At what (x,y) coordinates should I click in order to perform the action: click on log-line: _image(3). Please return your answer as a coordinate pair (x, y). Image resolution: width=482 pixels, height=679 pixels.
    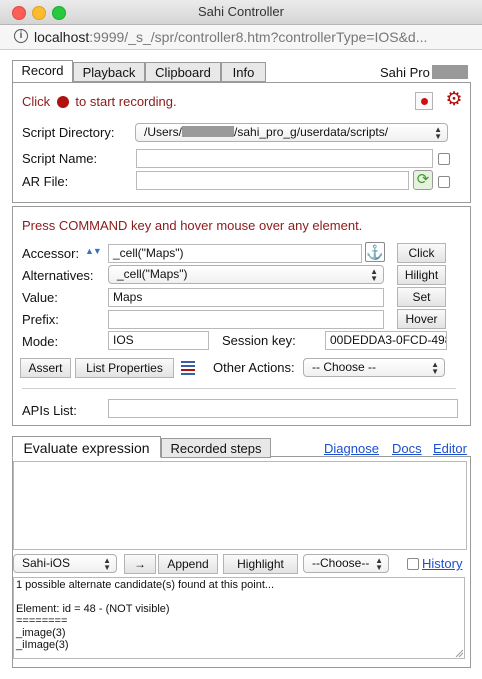
    Looking at the image, I should click on (41, 633).